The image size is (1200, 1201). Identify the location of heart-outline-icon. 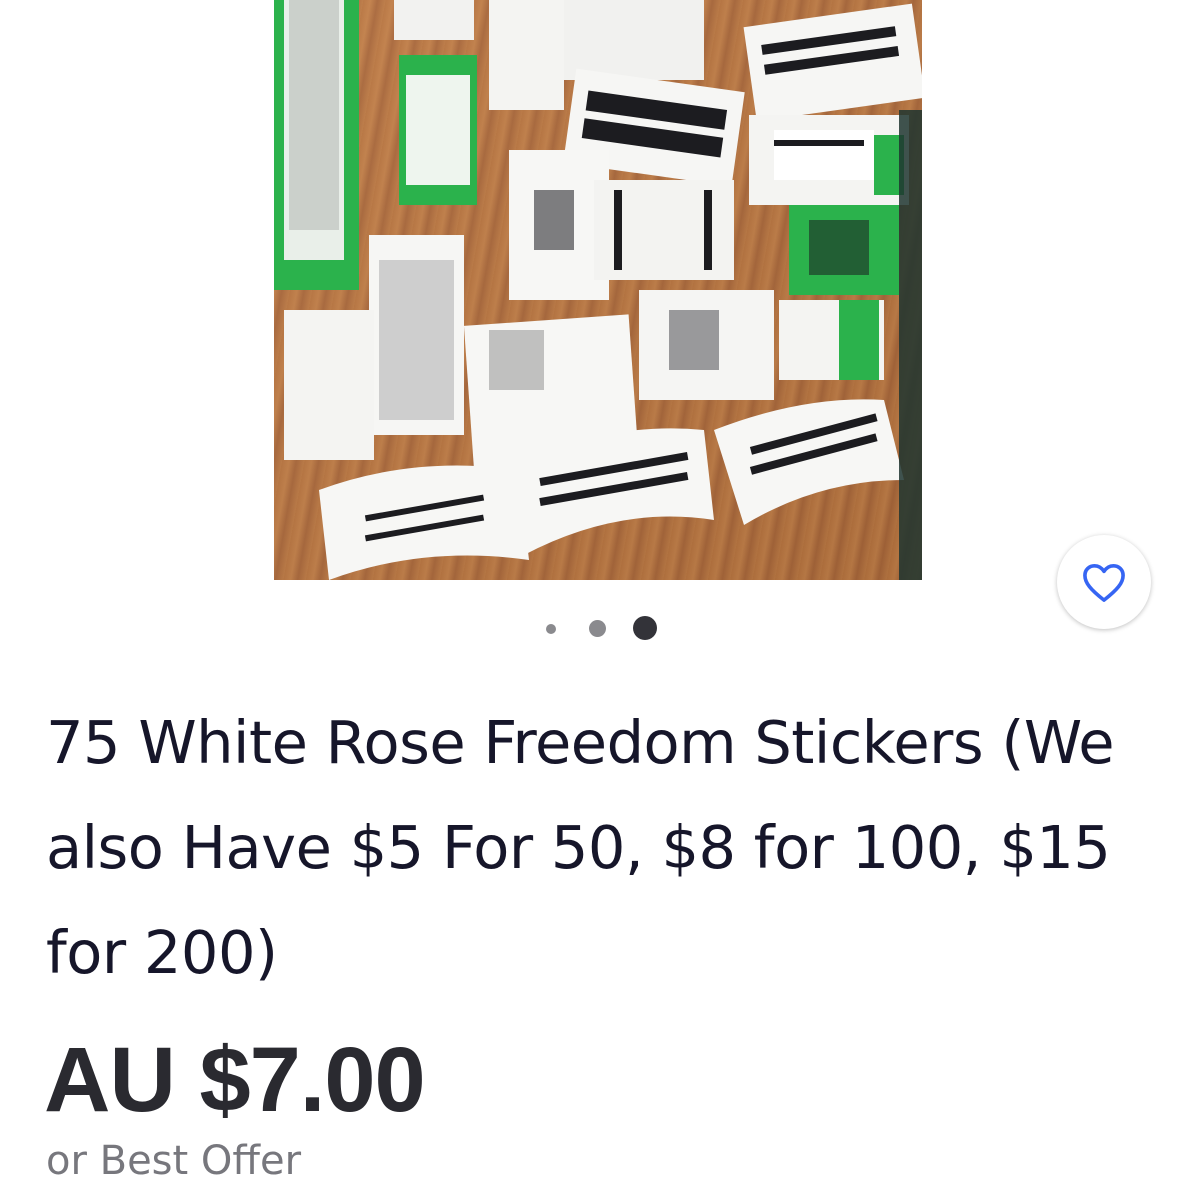
(1104, 582).